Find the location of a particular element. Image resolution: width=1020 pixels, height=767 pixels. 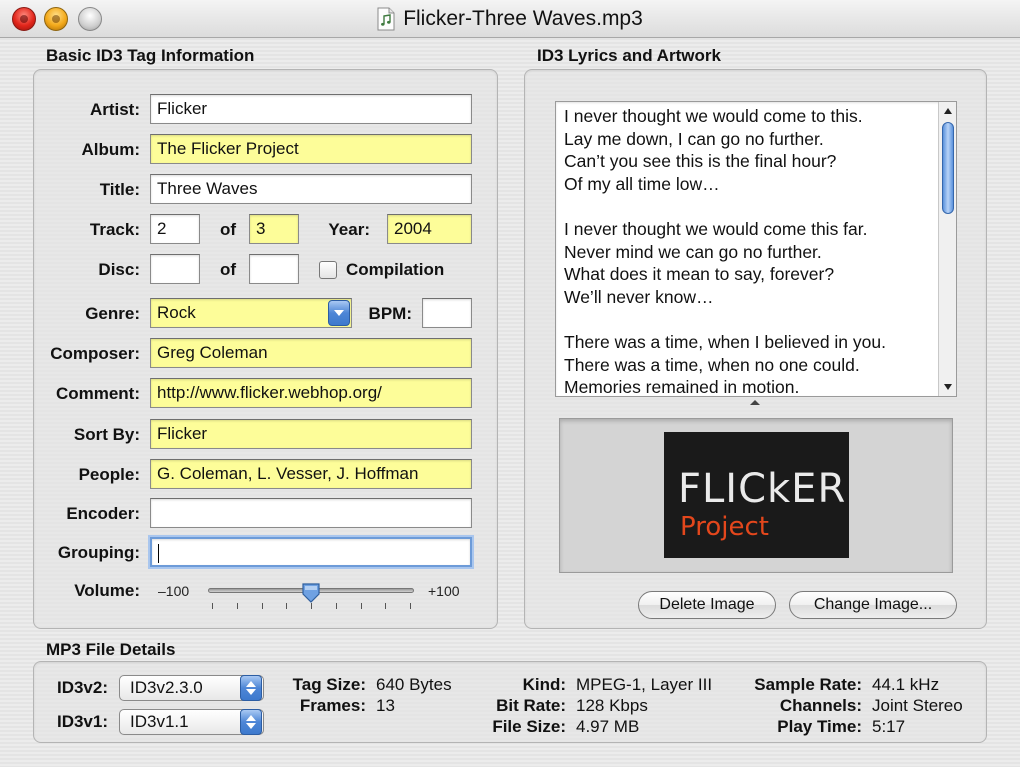

encoder-field is located at coordinates (311, 513).